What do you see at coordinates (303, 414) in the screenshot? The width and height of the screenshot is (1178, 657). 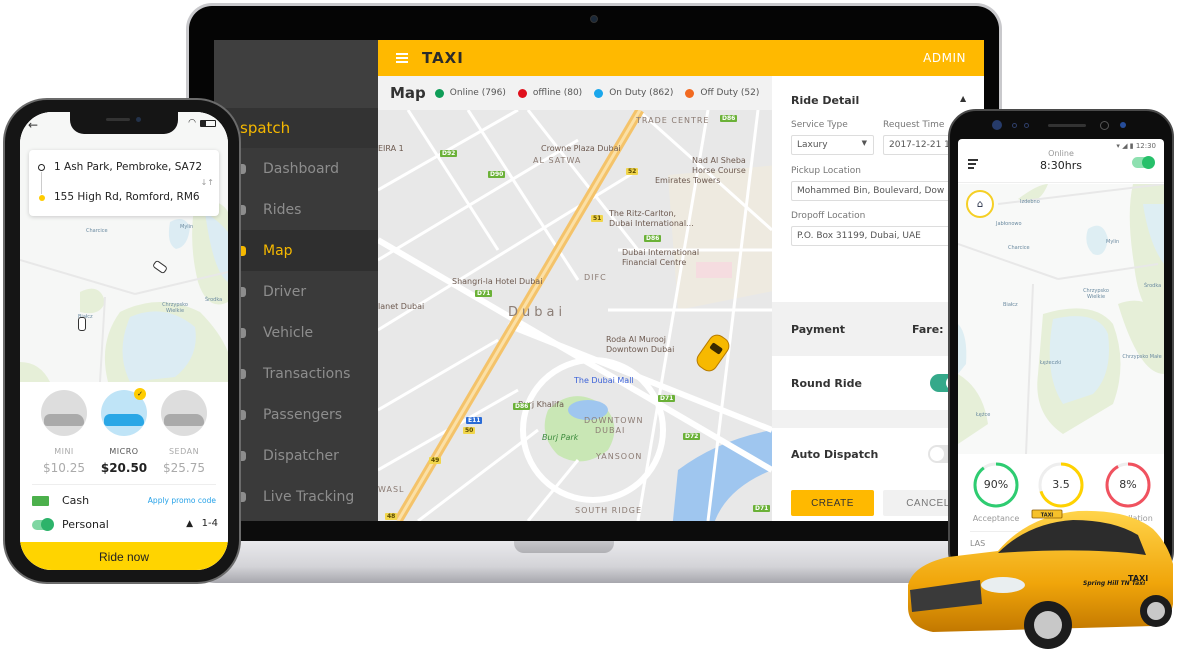 I see `sidebar-item-label: Passengers` at bounding box center [303, 414].